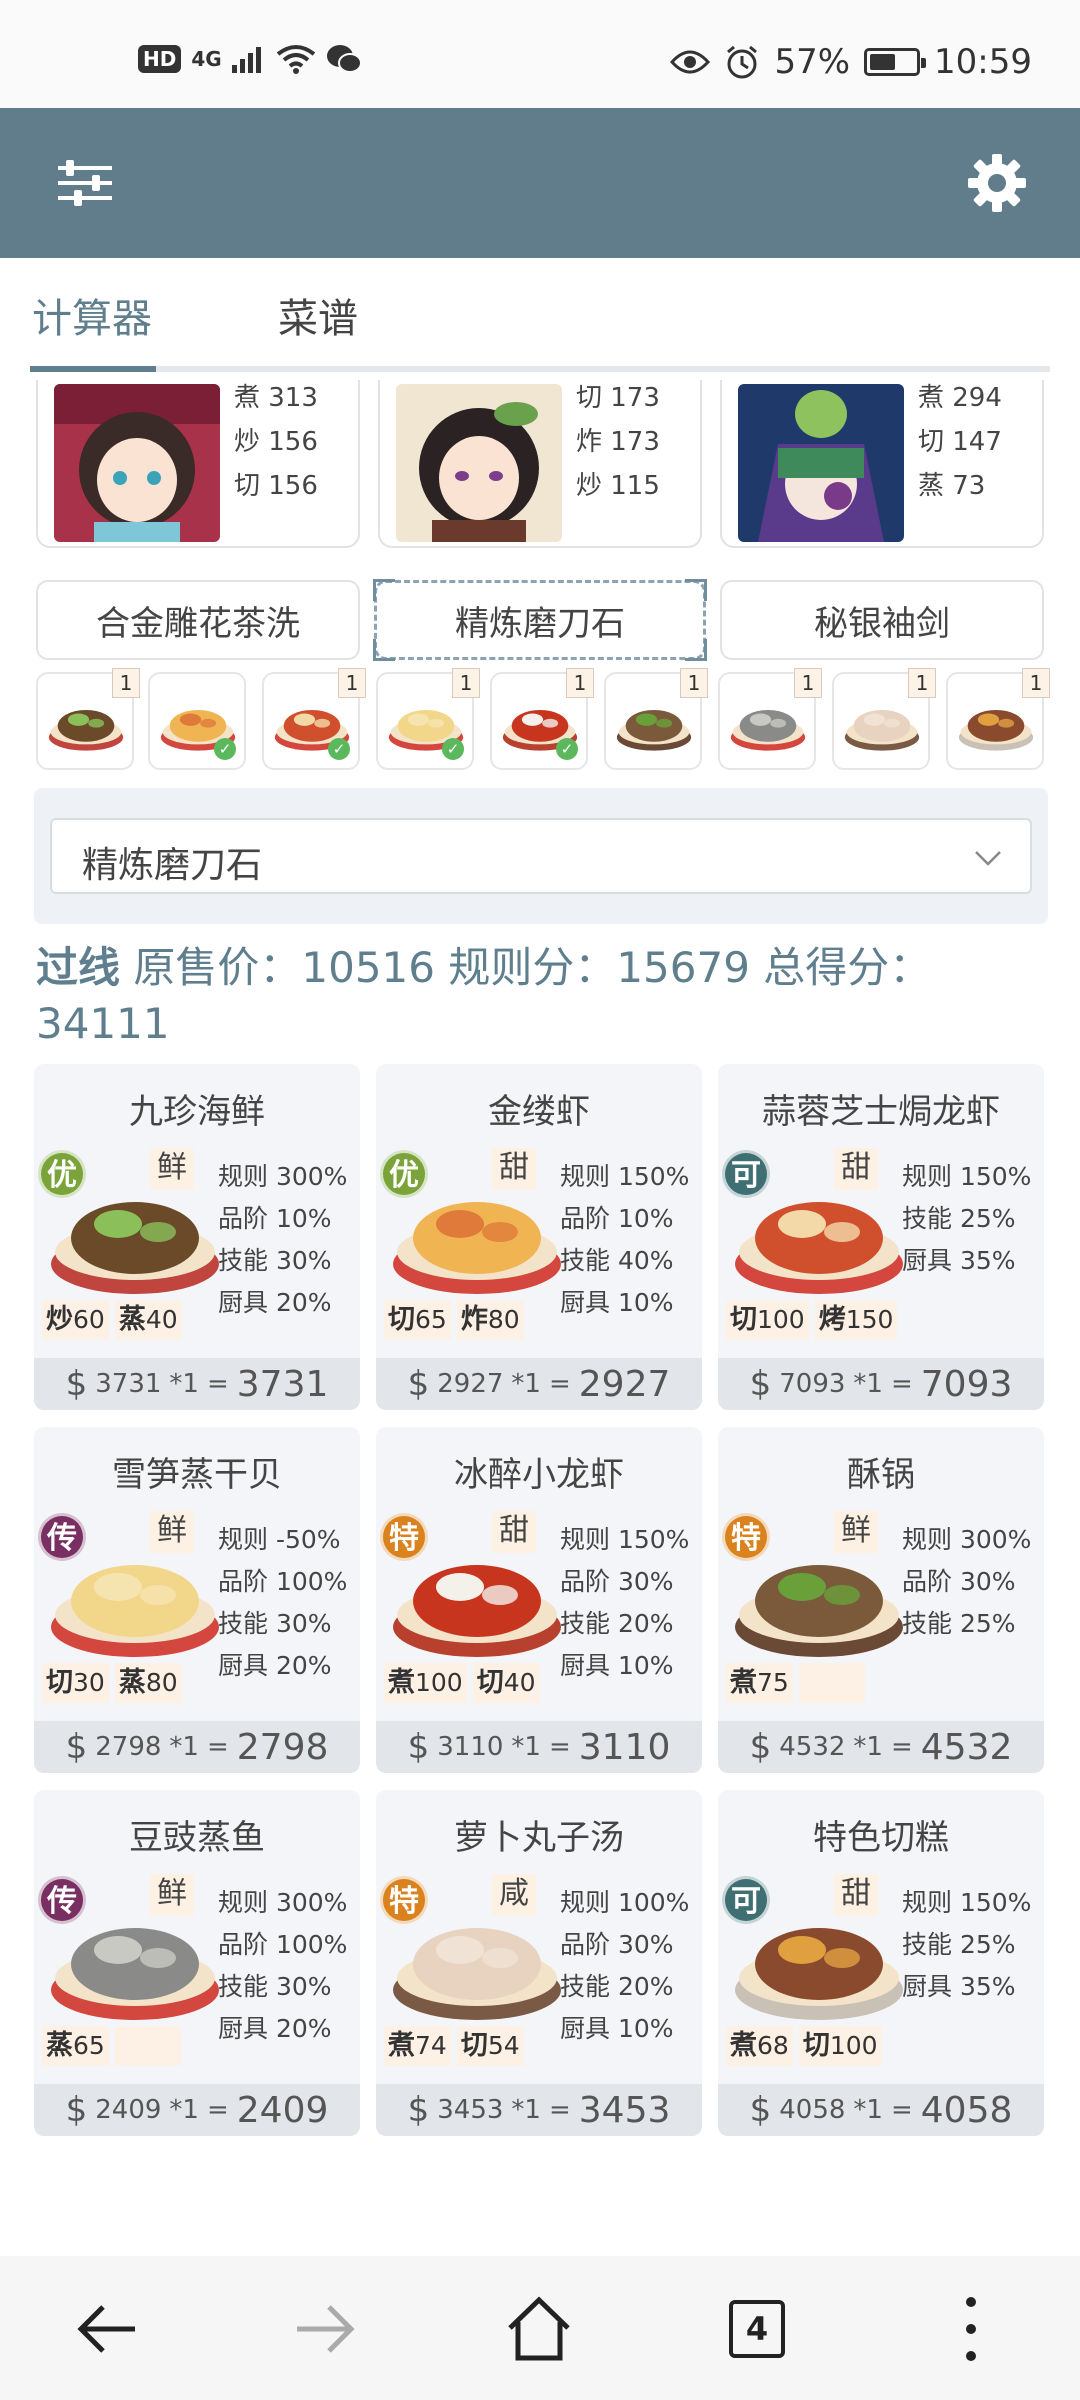  I want to click on dish-skills: 煮100 切40, so click(462, 1684).